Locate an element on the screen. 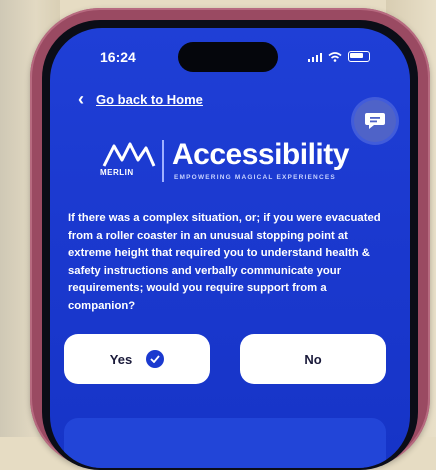  check-circle-icon is located at coordinates (155, 359).